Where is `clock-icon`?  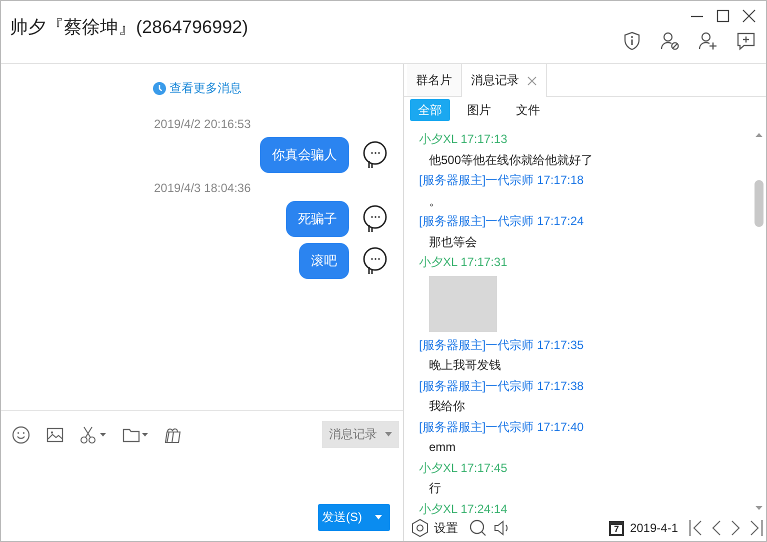 clock-icon is located at coordinates (159, 88).